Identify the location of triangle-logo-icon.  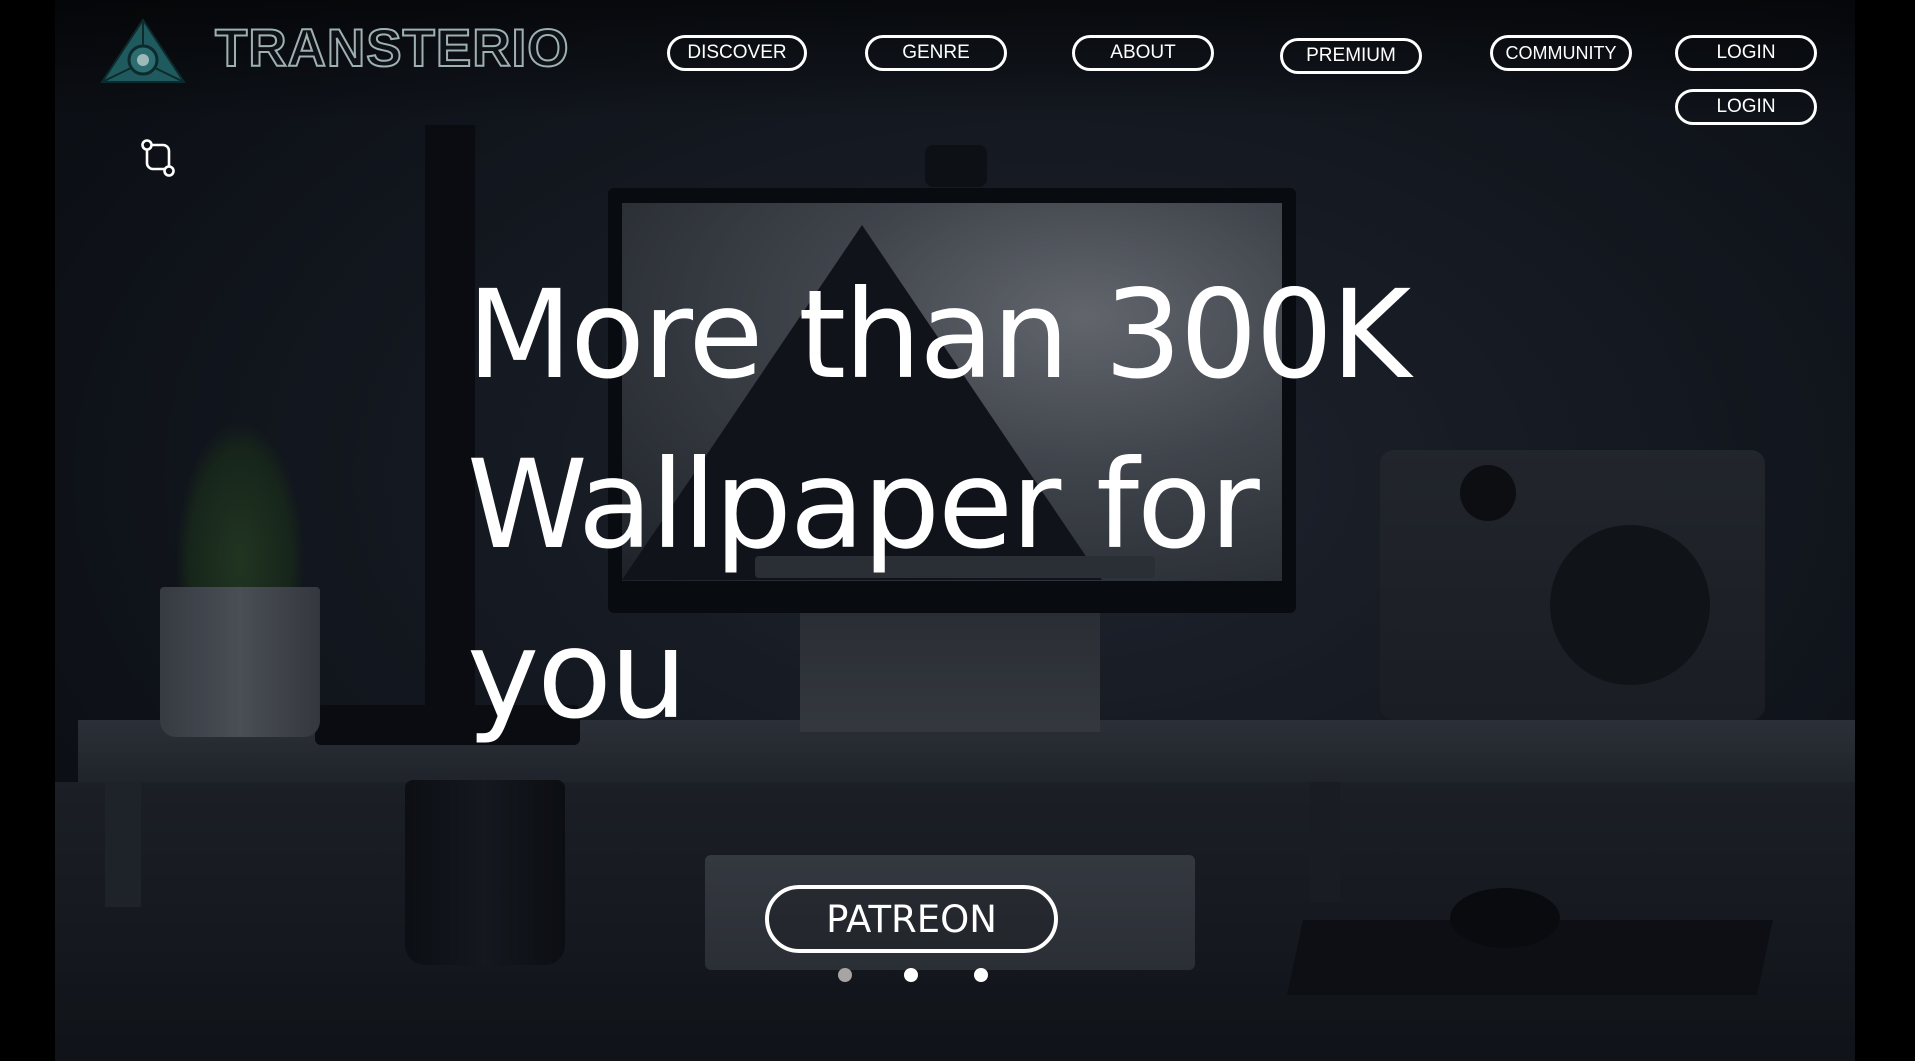
(143, 51).